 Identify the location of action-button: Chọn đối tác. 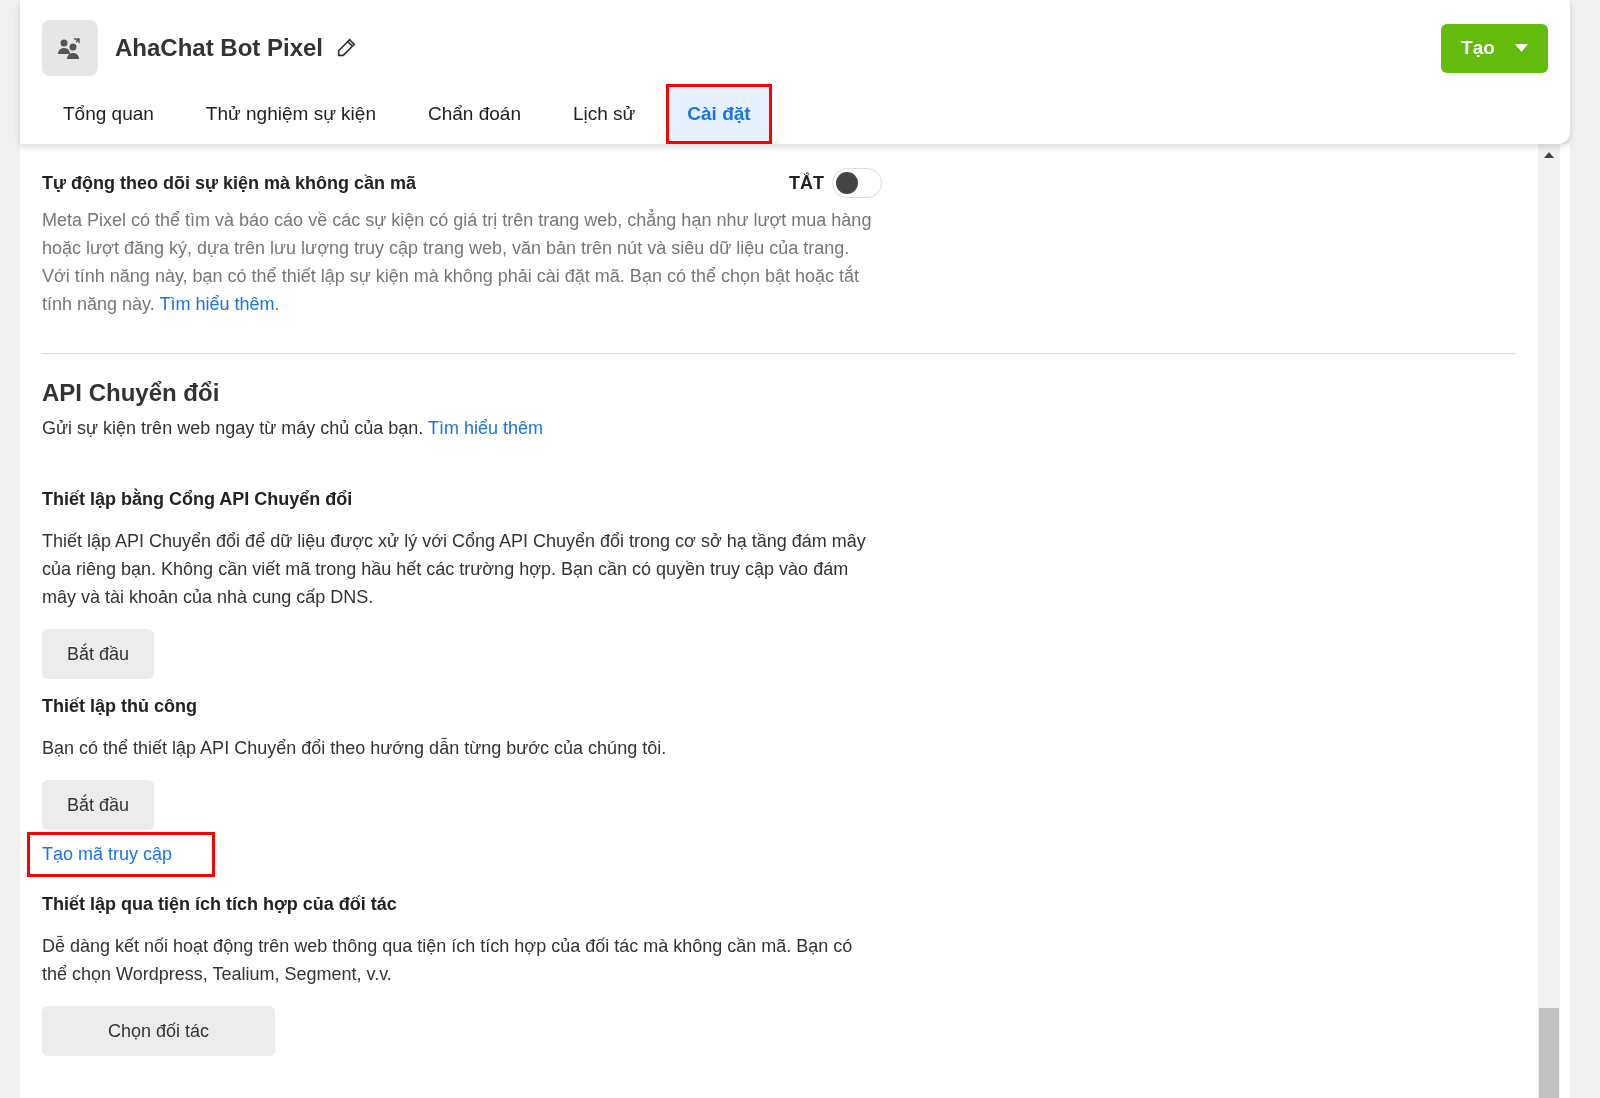
(158, 1031).